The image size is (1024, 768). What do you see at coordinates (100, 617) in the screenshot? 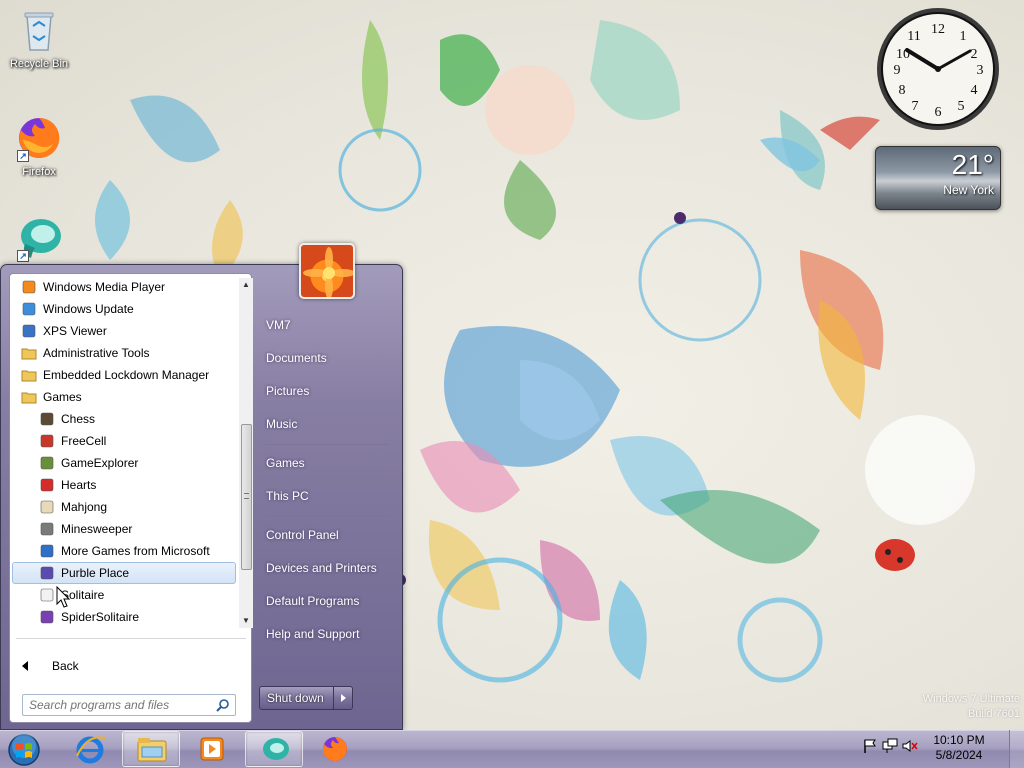
I see `program-item-label: SpiderSolitaire` at bounding box center [100, 617].